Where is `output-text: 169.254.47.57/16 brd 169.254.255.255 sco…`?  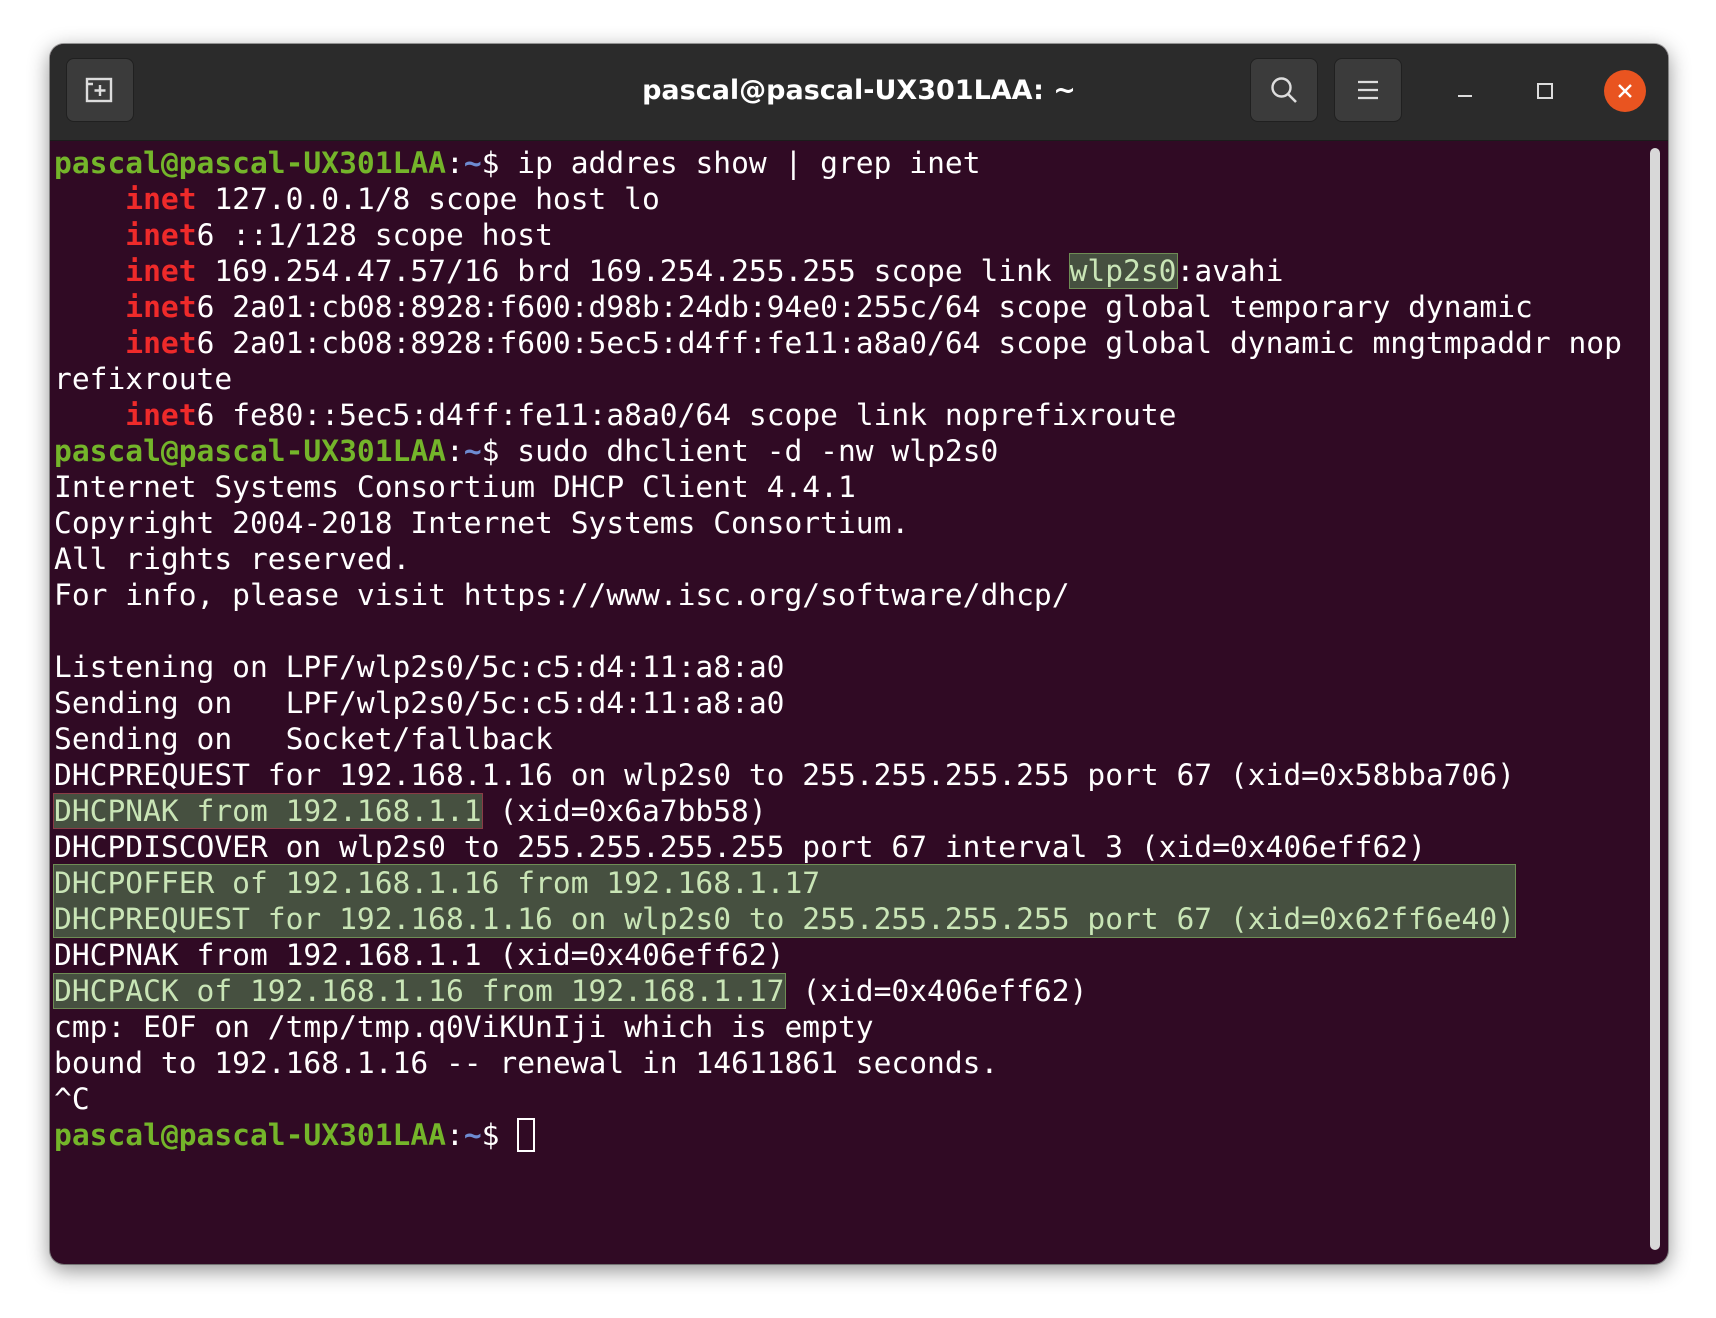
output-text: 169.254.47.57/16 brd 169.254.255.255 sco… is located at coordinates (633, 271).